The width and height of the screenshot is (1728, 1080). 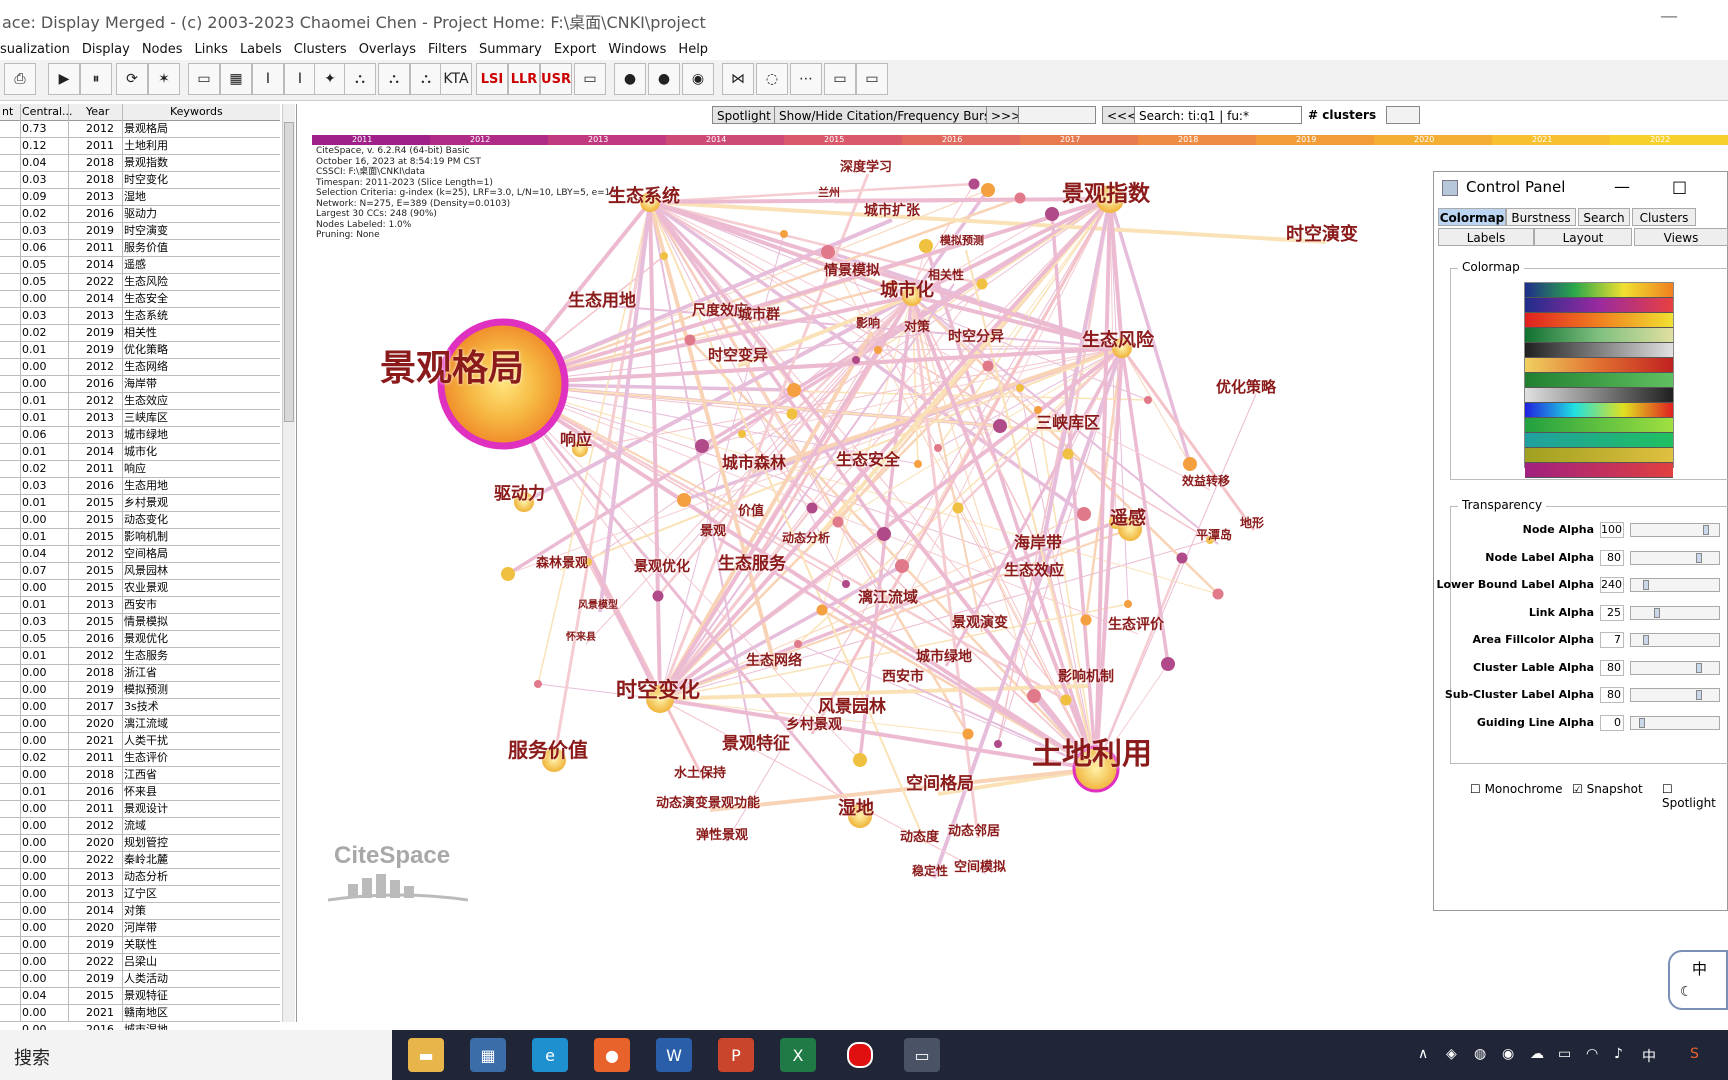 What do you see at coordinates (774, 660) in the screenshot?
I see `keyword-label: 生态网络` at bounding box center [774, 660].